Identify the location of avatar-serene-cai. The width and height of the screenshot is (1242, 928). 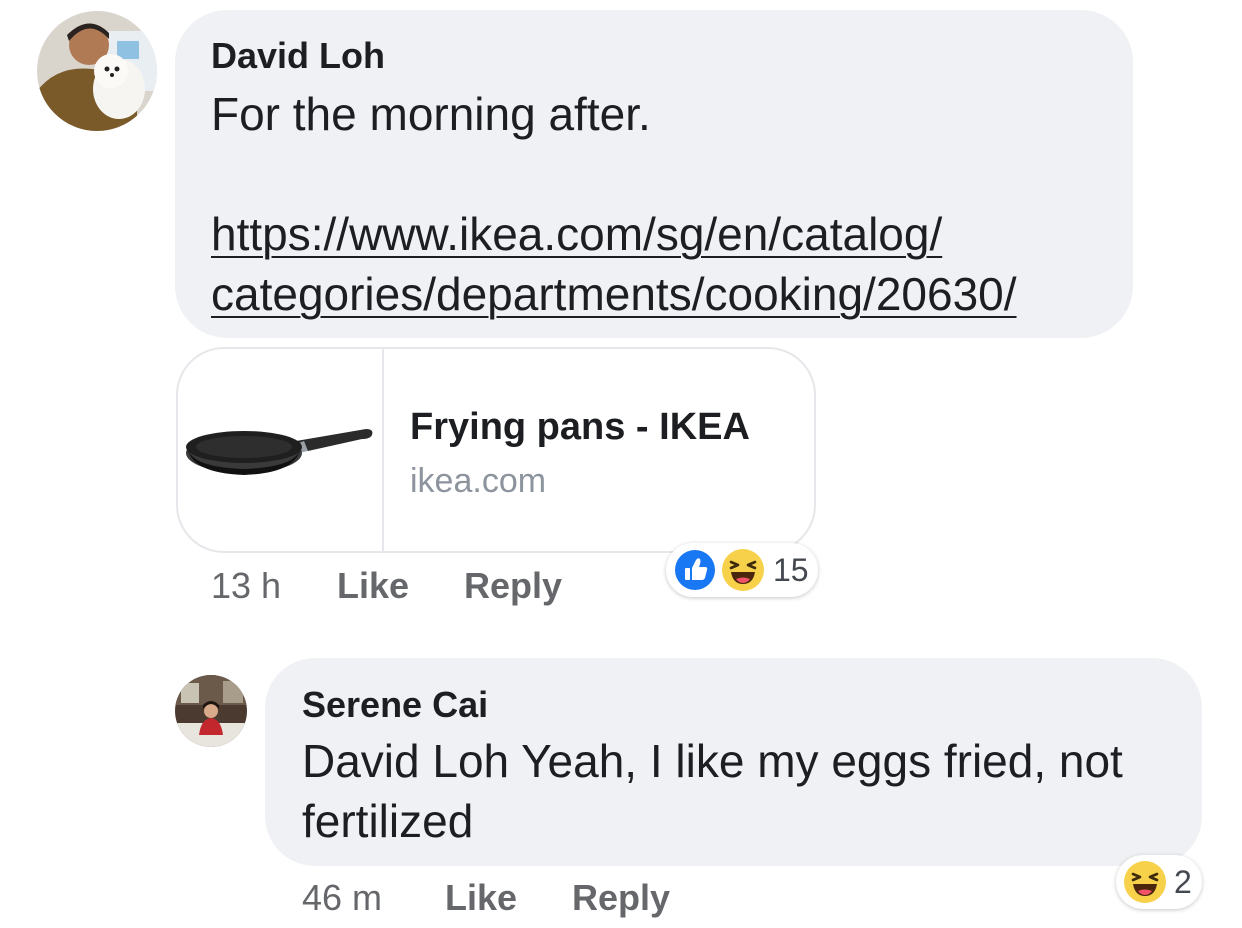
(211, 711).